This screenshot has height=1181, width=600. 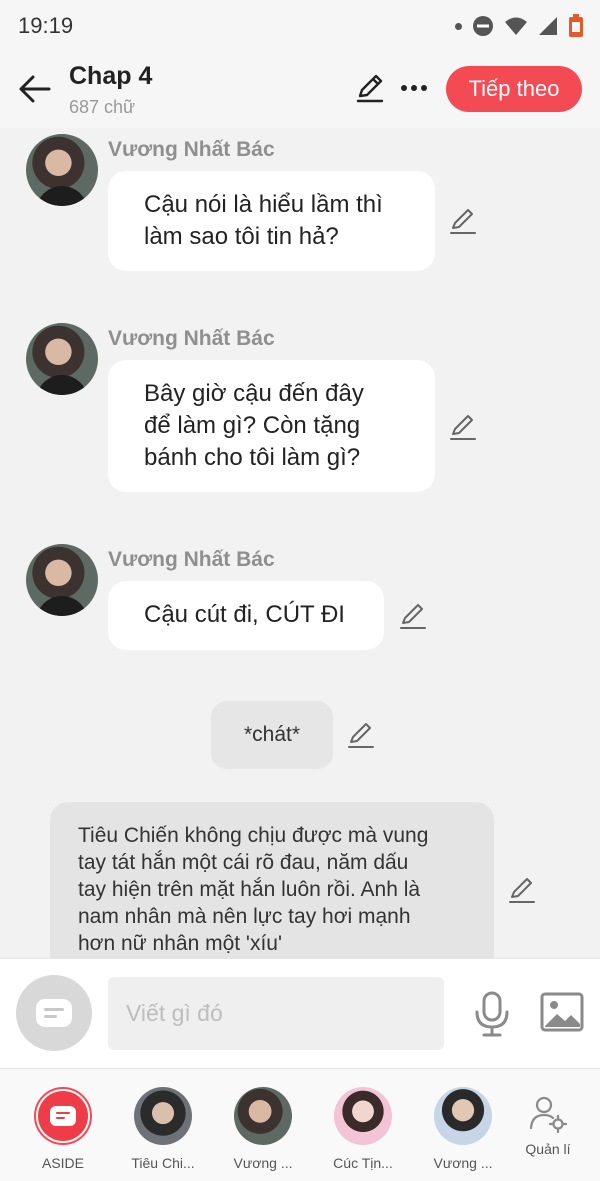 I want to click on notification-dot-icon, so click(x=458, y=26).